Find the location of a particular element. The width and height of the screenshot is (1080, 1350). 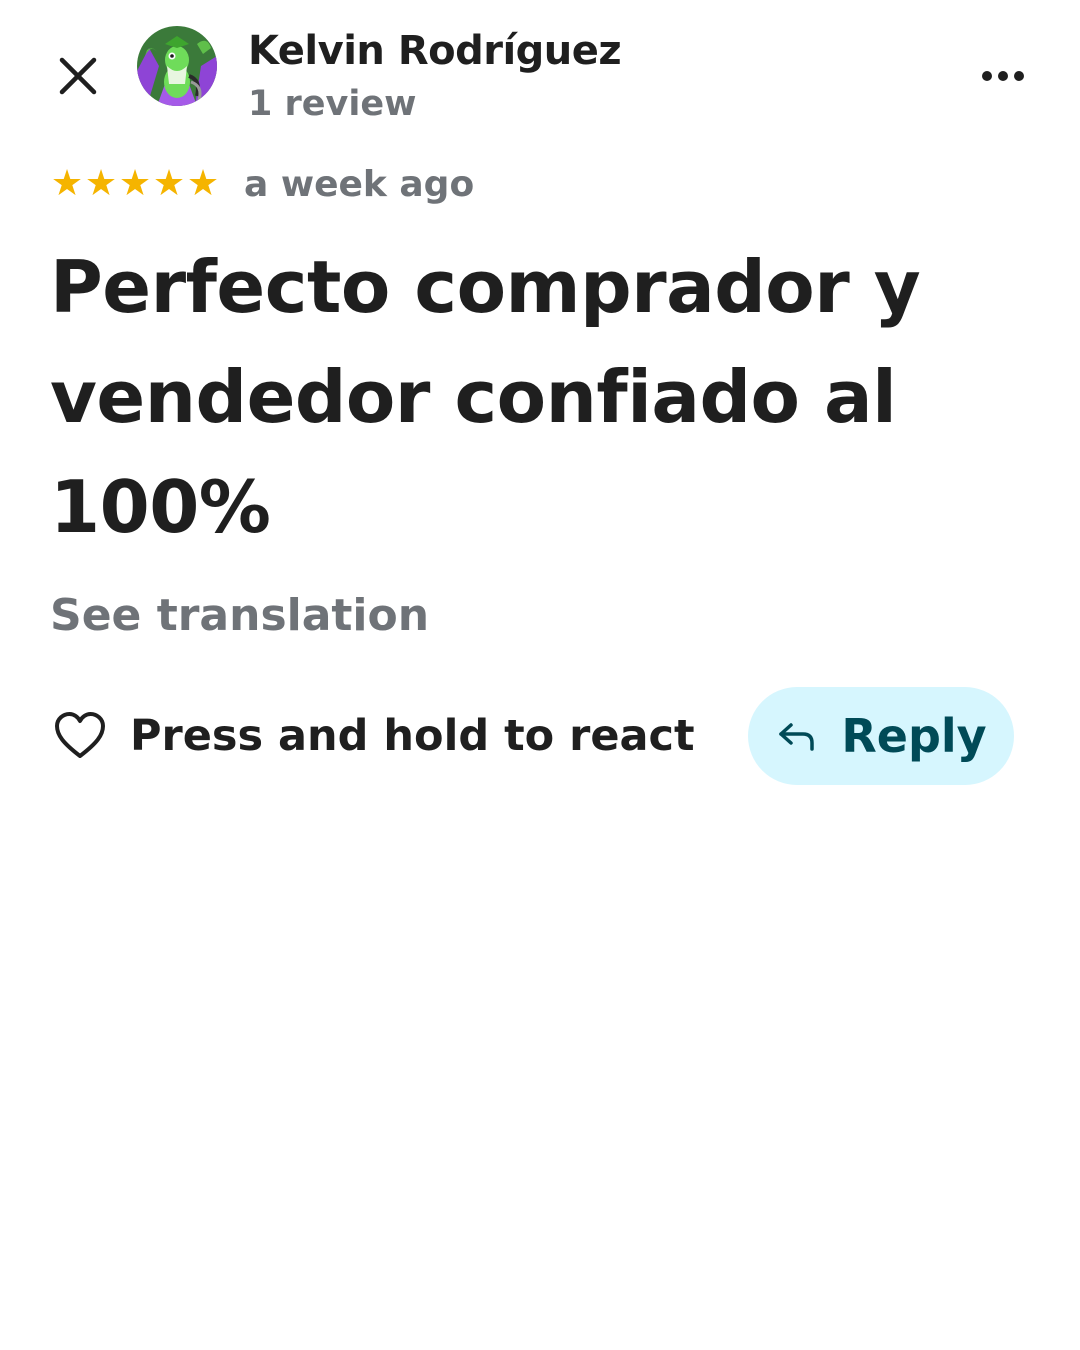

close-icon is located at coordinates (78, 78).